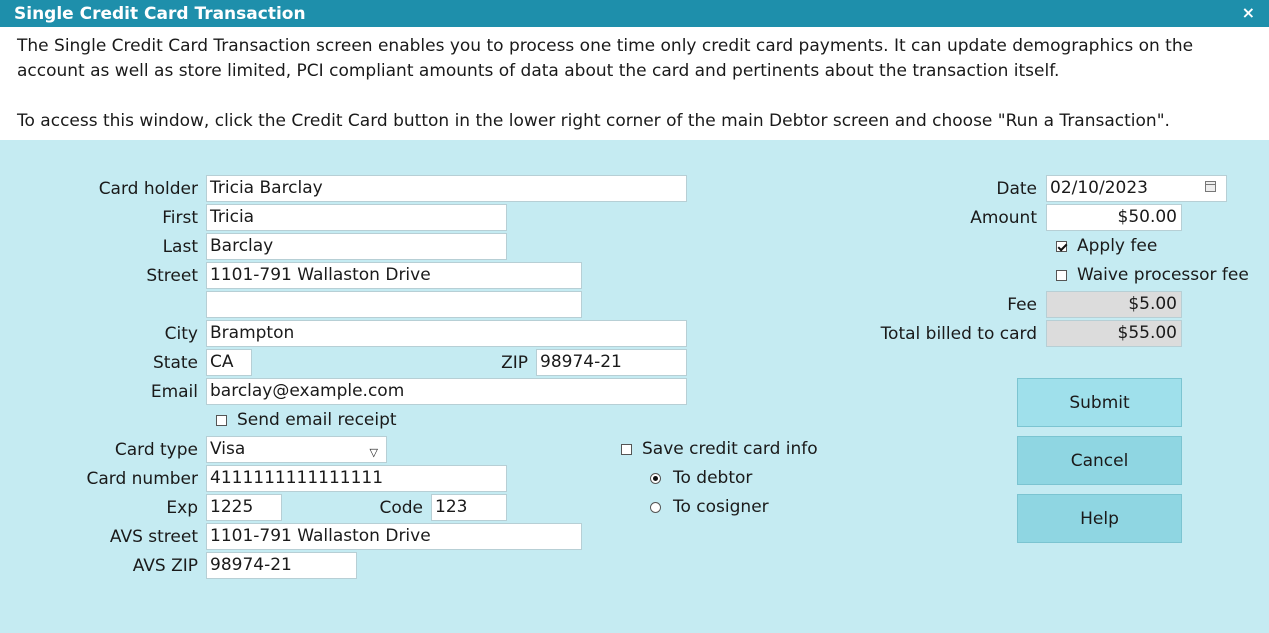 The width and height of the screenshot is (1269, 633). Describe the element at coordinates (182, 508) in the screenshot. I see `exp-label: Exp` at that location.